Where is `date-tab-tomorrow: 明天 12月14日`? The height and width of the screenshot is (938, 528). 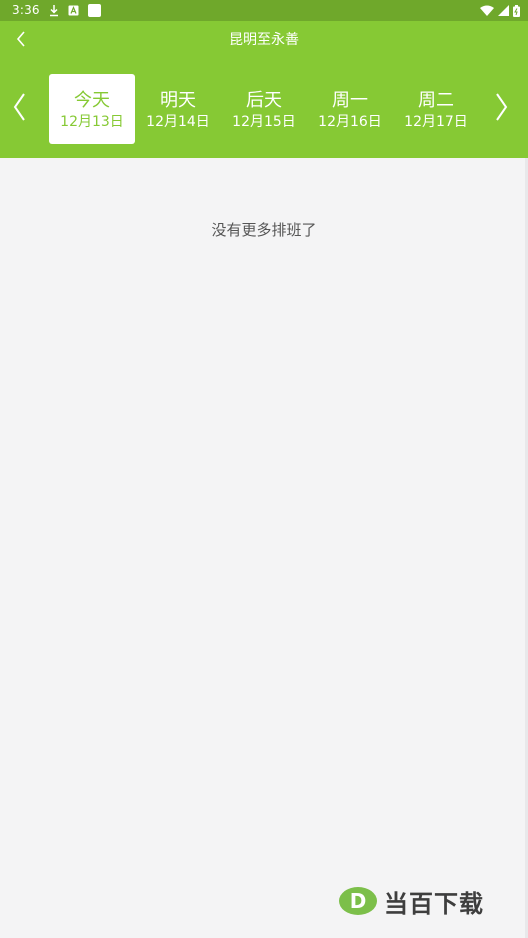 date-tab-tomorrow: 明天 12月14日 is located at coordinates (178, 109).